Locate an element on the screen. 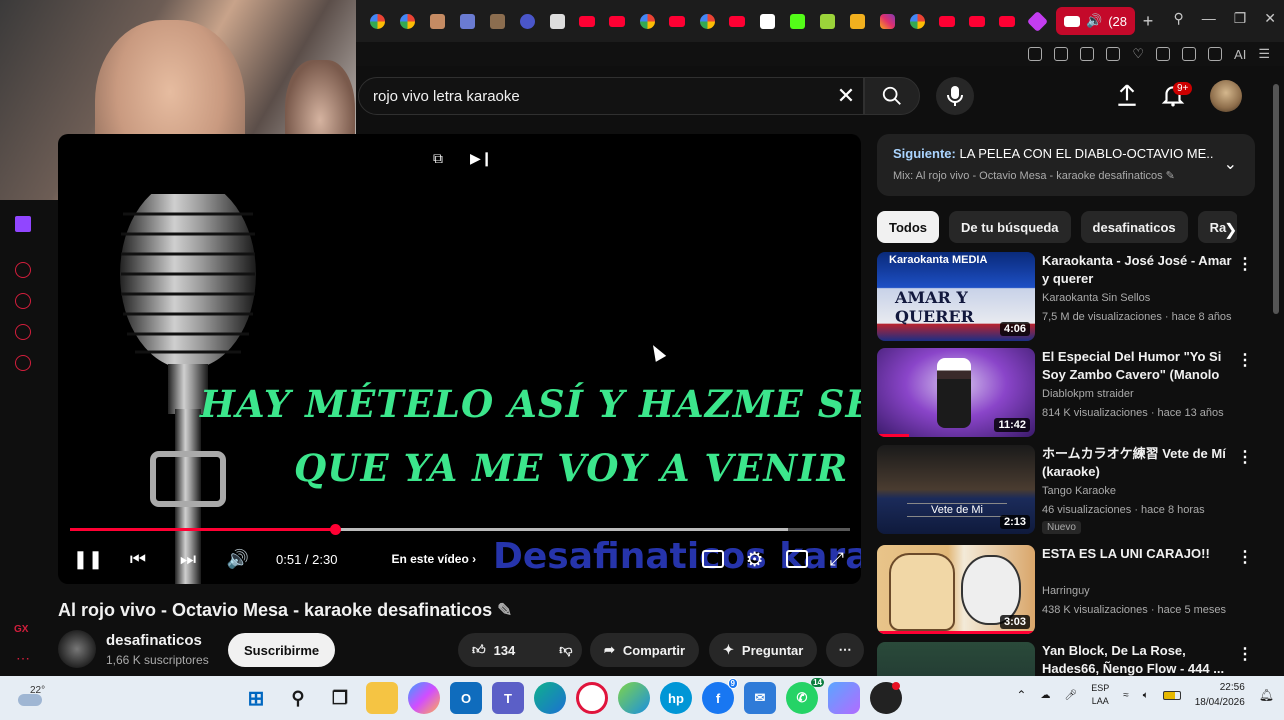 This screenshot has height=720, width=1284. ask-button: ✦ Preguntar is located at coordinates (763, 650).